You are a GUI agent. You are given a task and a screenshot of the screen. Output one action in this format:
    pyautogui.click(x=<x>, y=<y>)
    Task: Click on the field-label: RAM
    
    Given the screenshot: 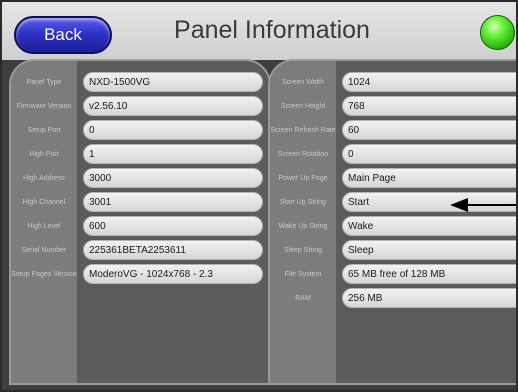 What is the action you would take?
    pyautogui.click(x=303, y=298)
    